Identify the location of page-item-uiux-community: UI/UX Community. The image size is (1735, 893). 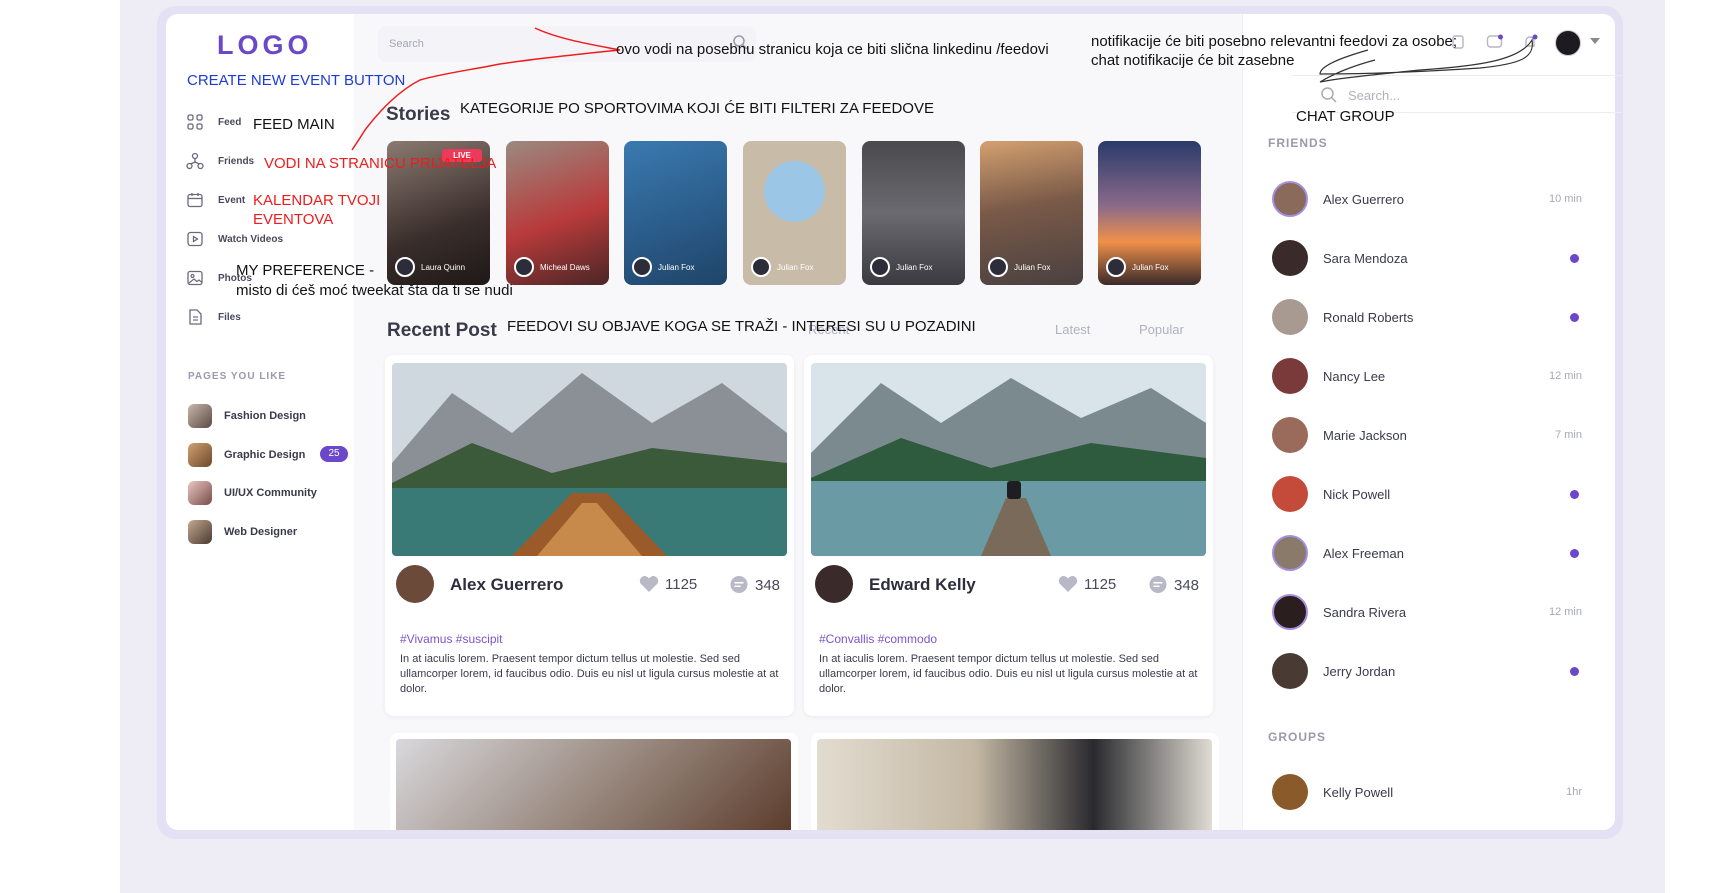
(252, 493).